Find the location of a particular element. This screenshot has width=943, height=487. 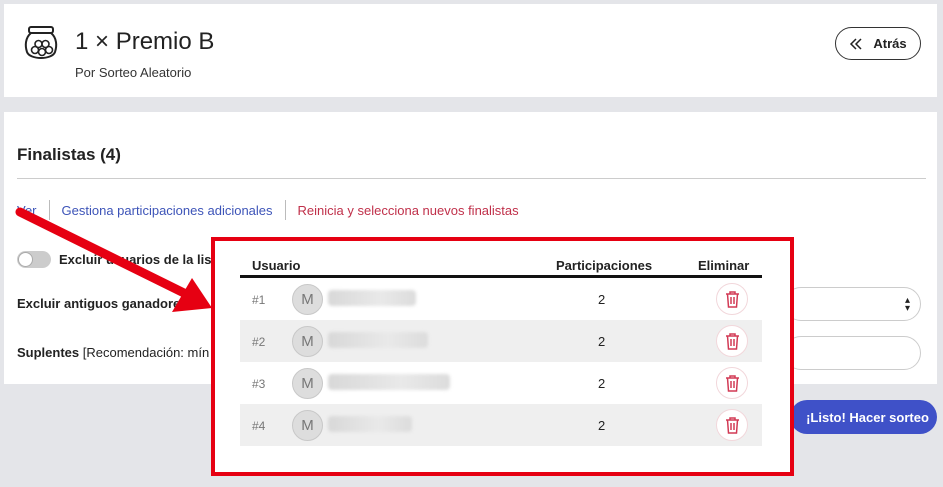

divider is located at coordinates (471, 178).